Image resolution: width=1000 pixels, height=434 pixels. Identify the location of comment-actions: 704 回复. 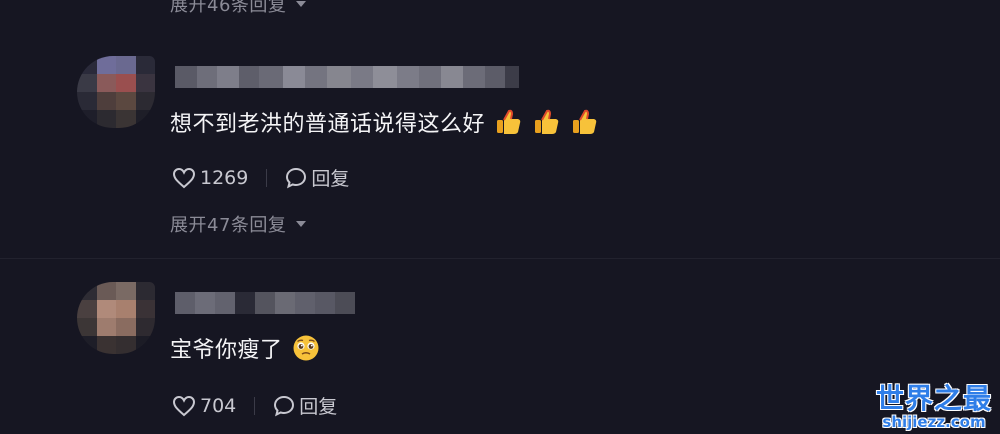
(254, 405).